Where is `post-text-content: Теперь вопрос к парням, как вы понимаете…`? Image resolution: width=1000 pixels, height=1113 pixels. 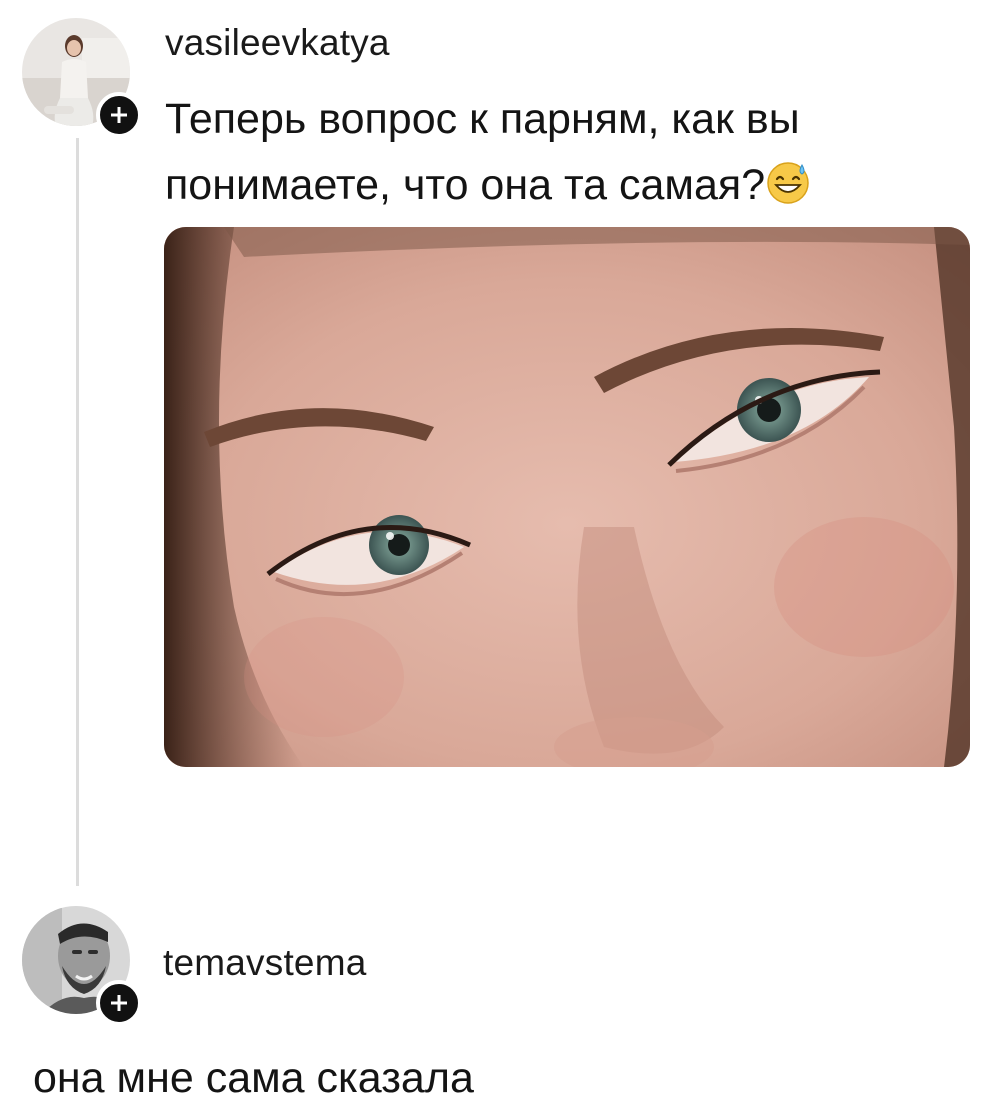 post-text-content: Теперь вопрос к парням, как вы понимаете… is located at coordinates (482, 152).